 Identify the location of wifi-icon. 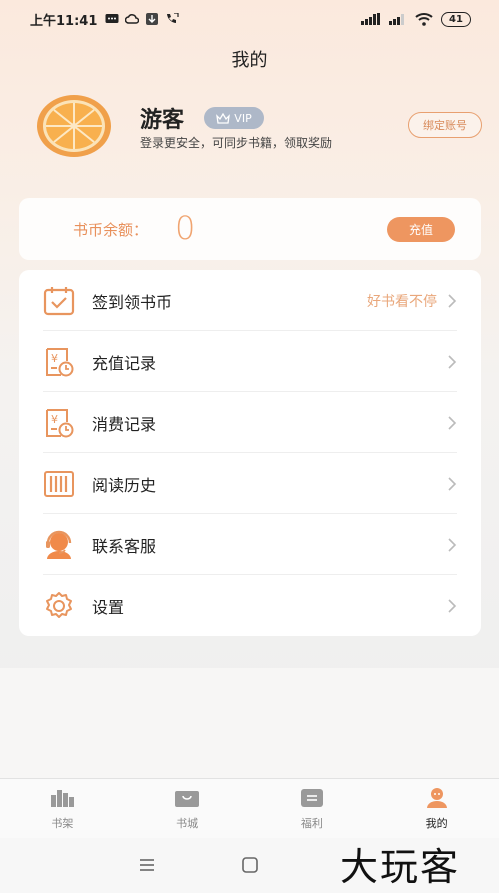
(424, 19).